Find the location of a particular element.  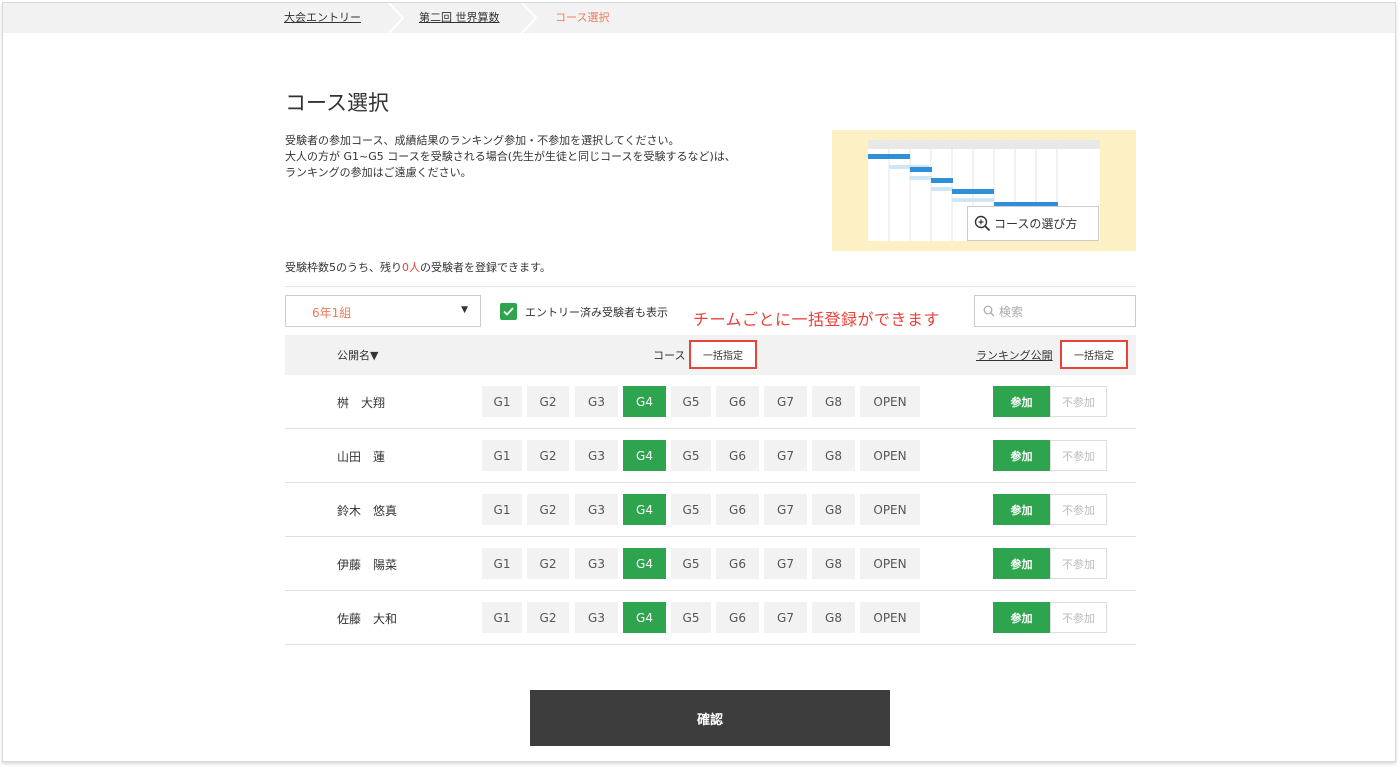

search-field: 検索 is located at coordinates (1055, 311).